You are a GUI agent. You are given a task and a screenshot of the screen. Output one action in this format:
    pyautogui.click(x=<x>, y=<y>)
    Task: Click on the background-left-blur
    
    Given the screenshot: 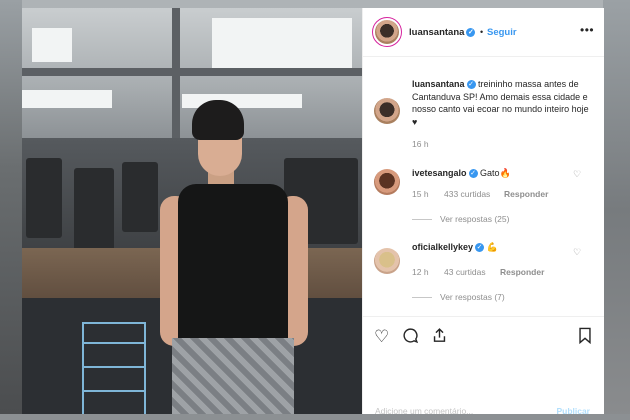 What is the action you would take?
    pyautogui.click(x=11, y=210)
    